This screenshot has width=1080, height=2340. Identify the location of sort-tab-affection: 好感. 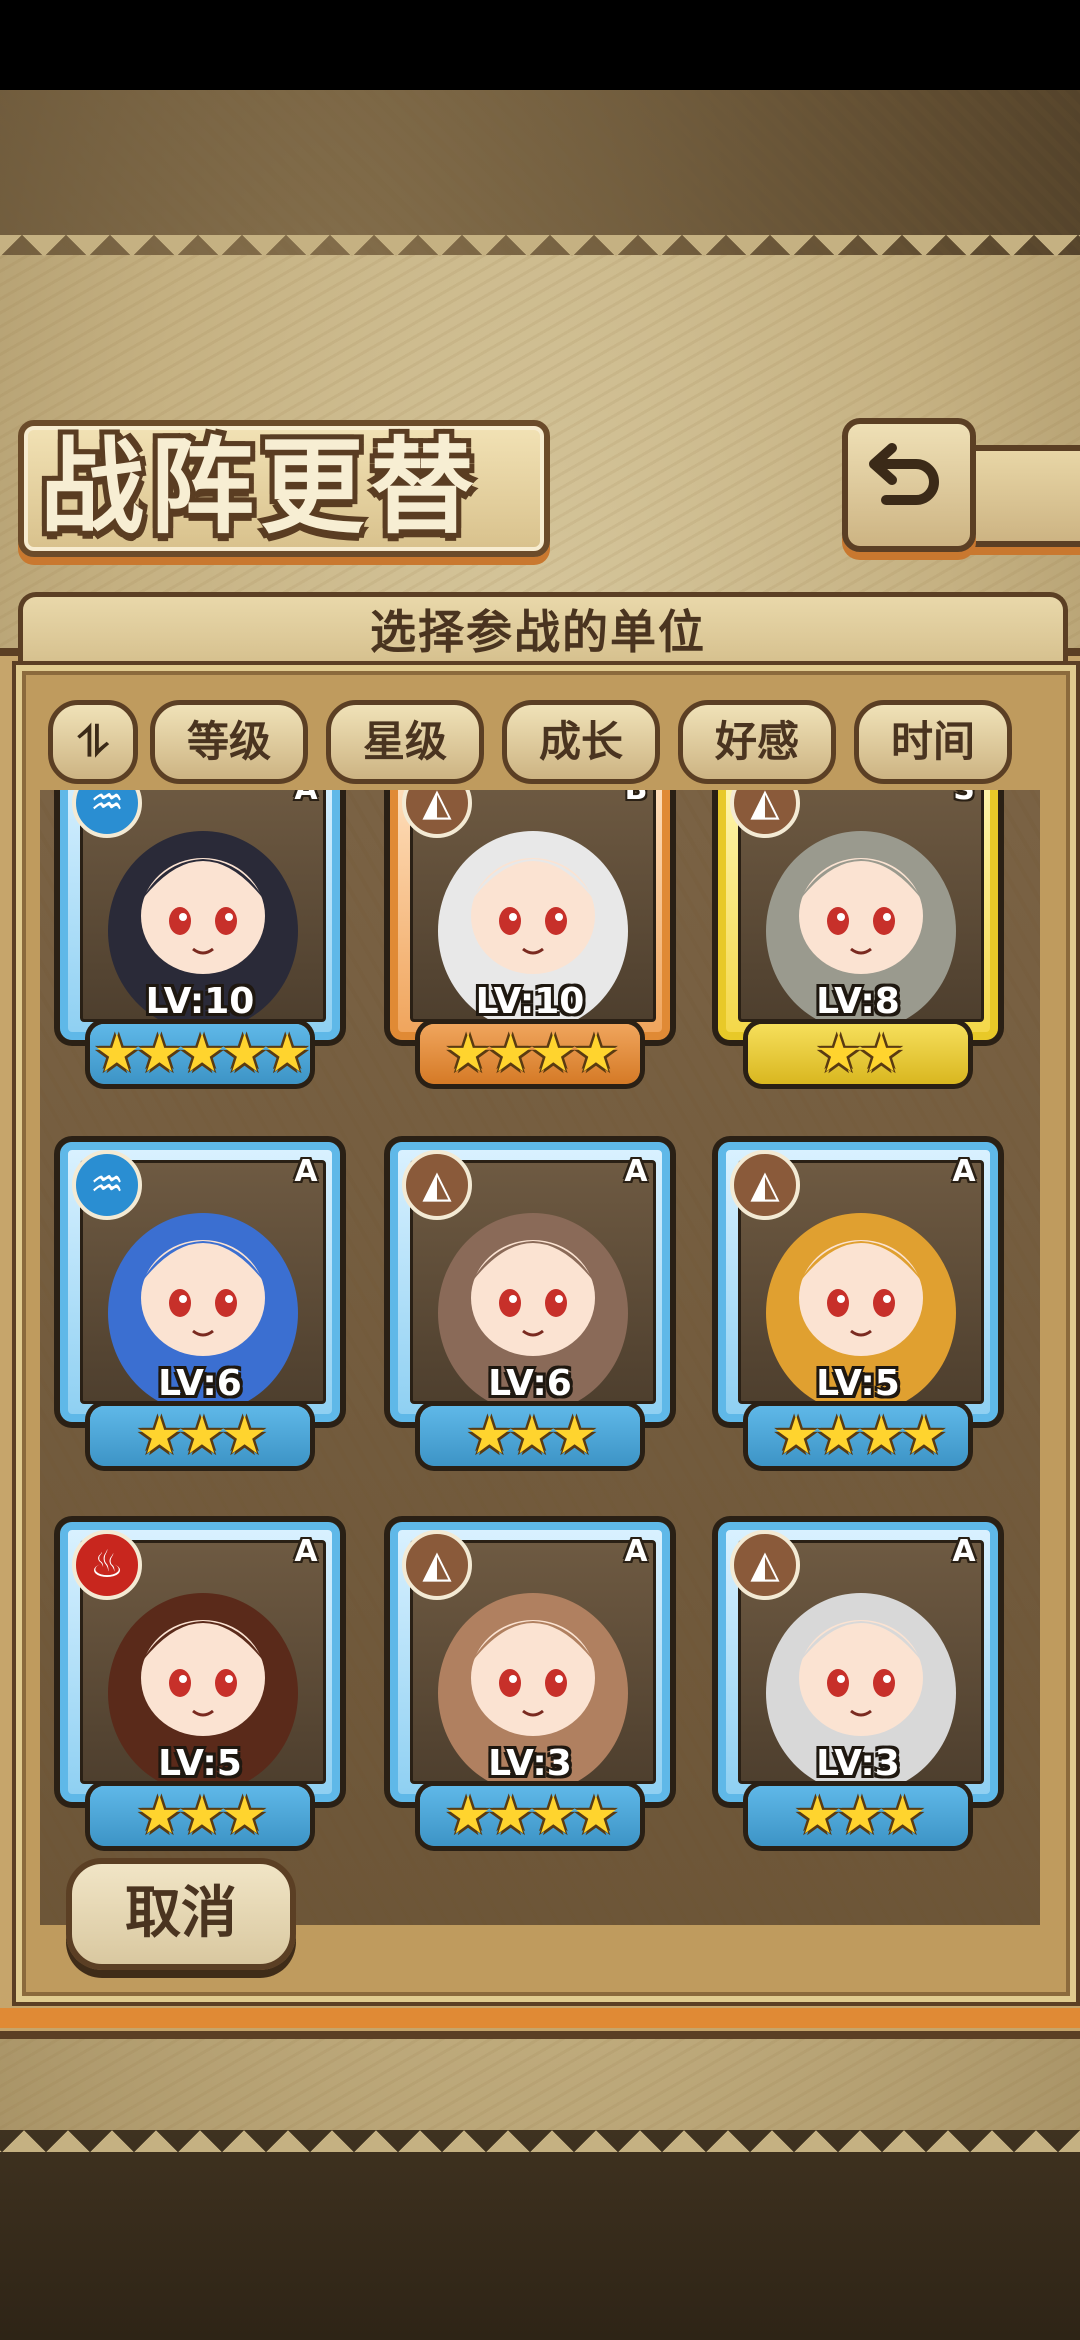
(757, 742).